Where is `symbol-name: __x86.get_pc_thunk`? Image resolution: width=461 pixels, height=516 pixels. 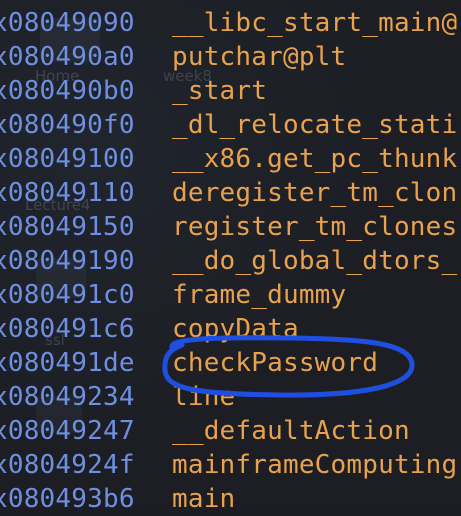 symbol-name: __x86.get_pc_thunk is located at coordinates (315, 159).